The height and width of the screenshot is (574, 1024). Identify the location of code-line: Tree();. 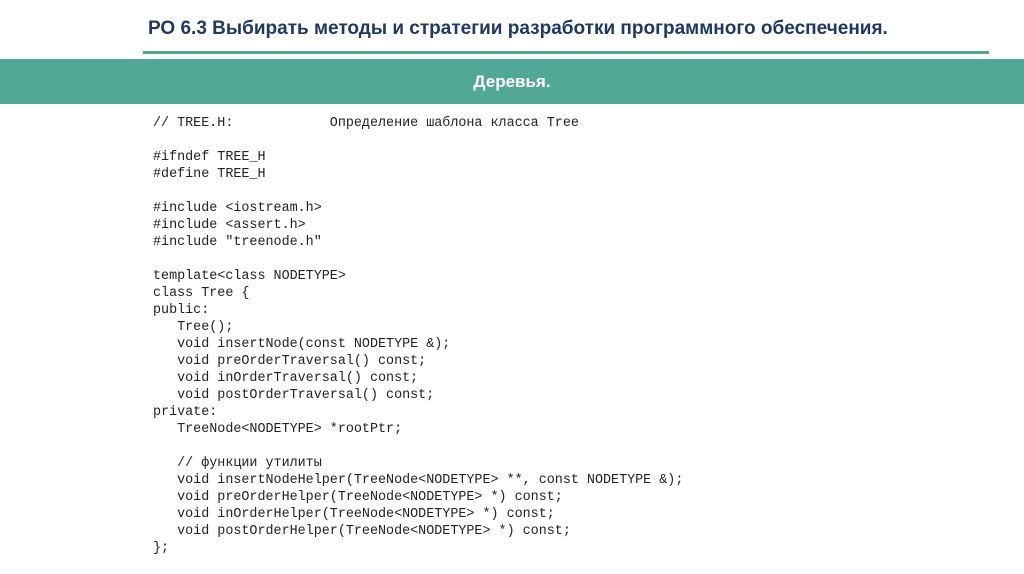
(193, 327).